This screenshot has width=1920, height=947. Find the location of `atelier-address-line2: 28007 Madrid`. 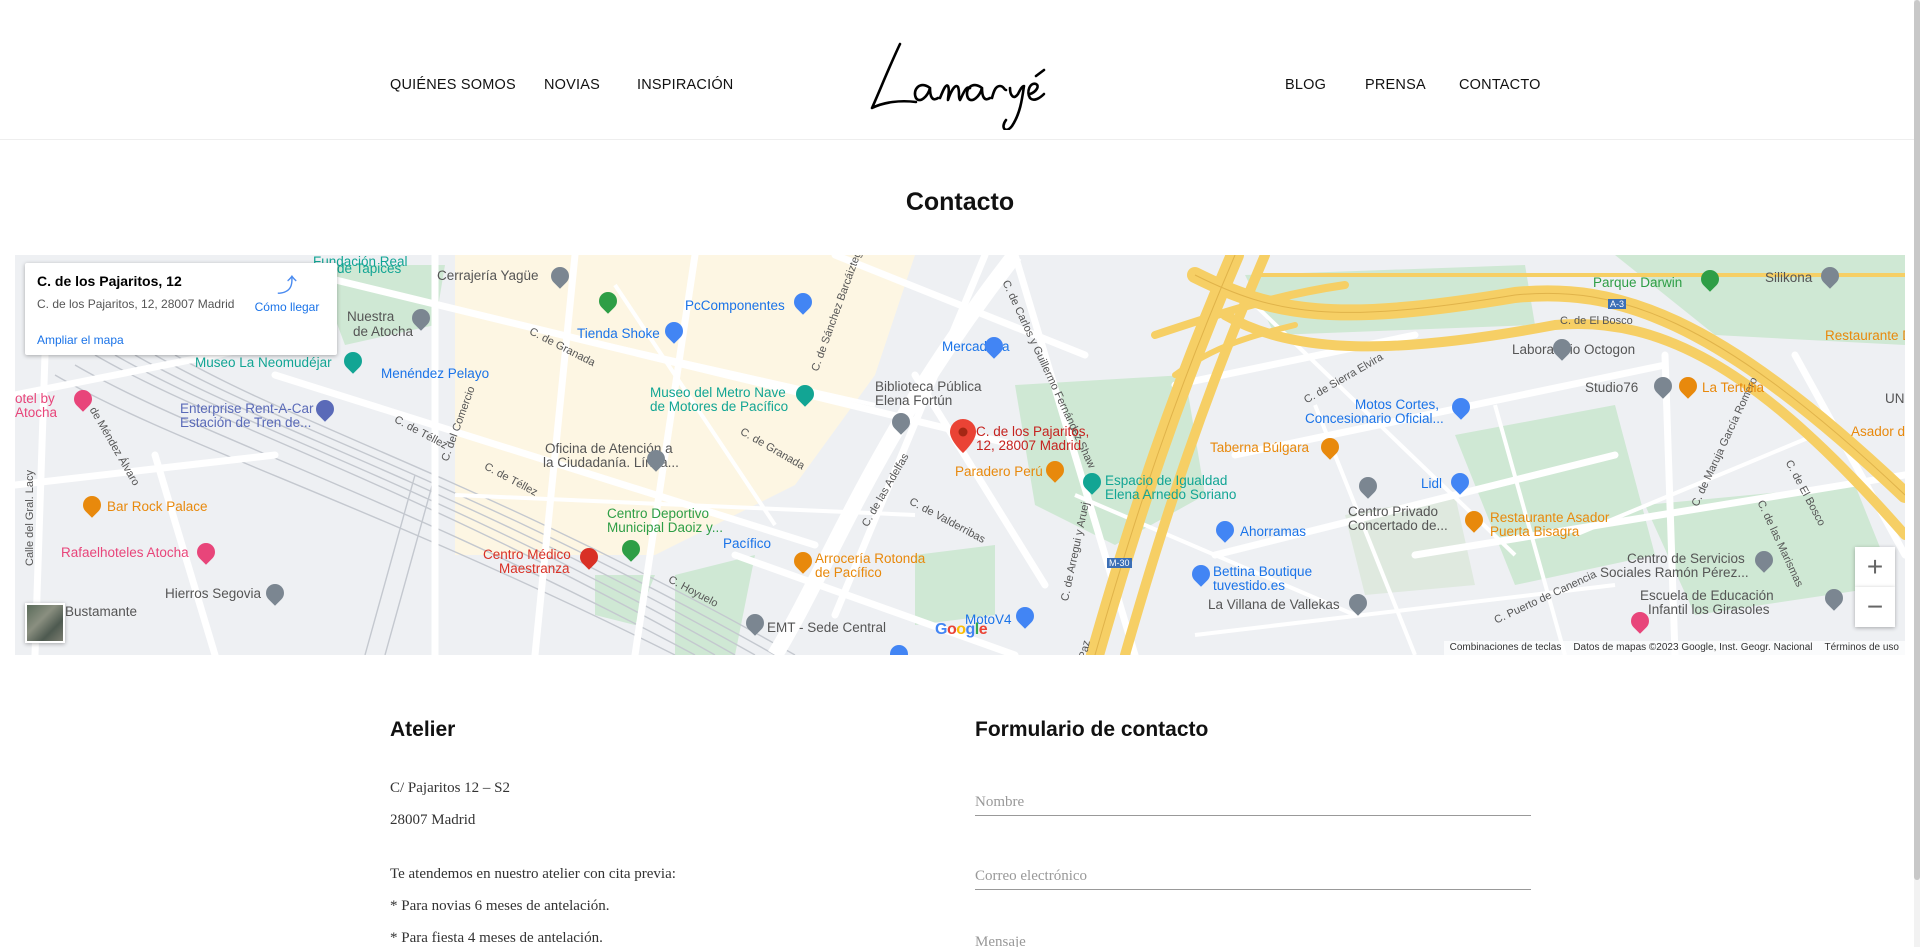

atelier-address-line2: 28007 Madrid is located at coordinates (433, 820).